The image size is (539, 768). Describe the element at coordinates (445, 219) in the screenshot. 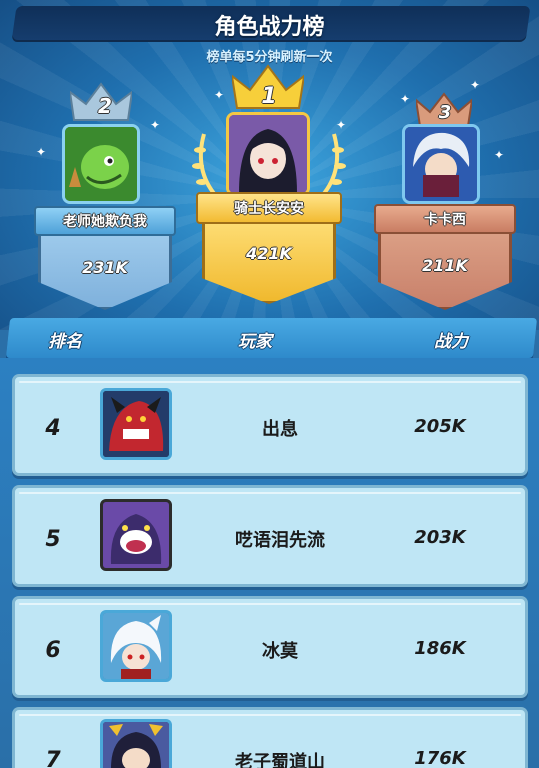

I see `player-name-plate: 卡卡西` at that location.